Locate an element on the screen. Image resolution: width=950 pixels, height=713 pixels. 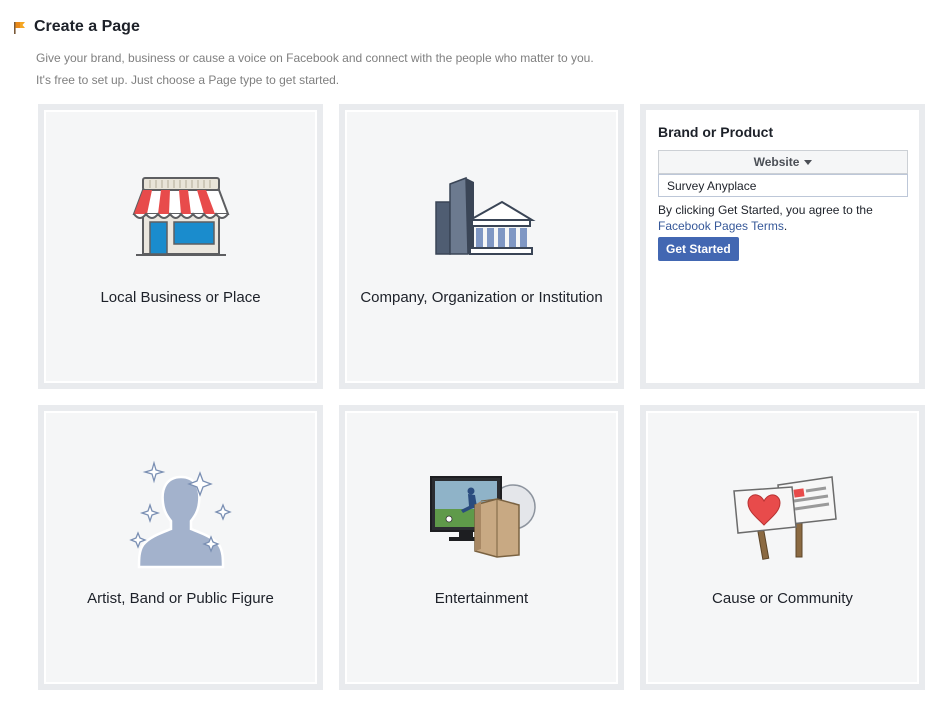
person-silhouette-icon is located at coordinates (180, 514).